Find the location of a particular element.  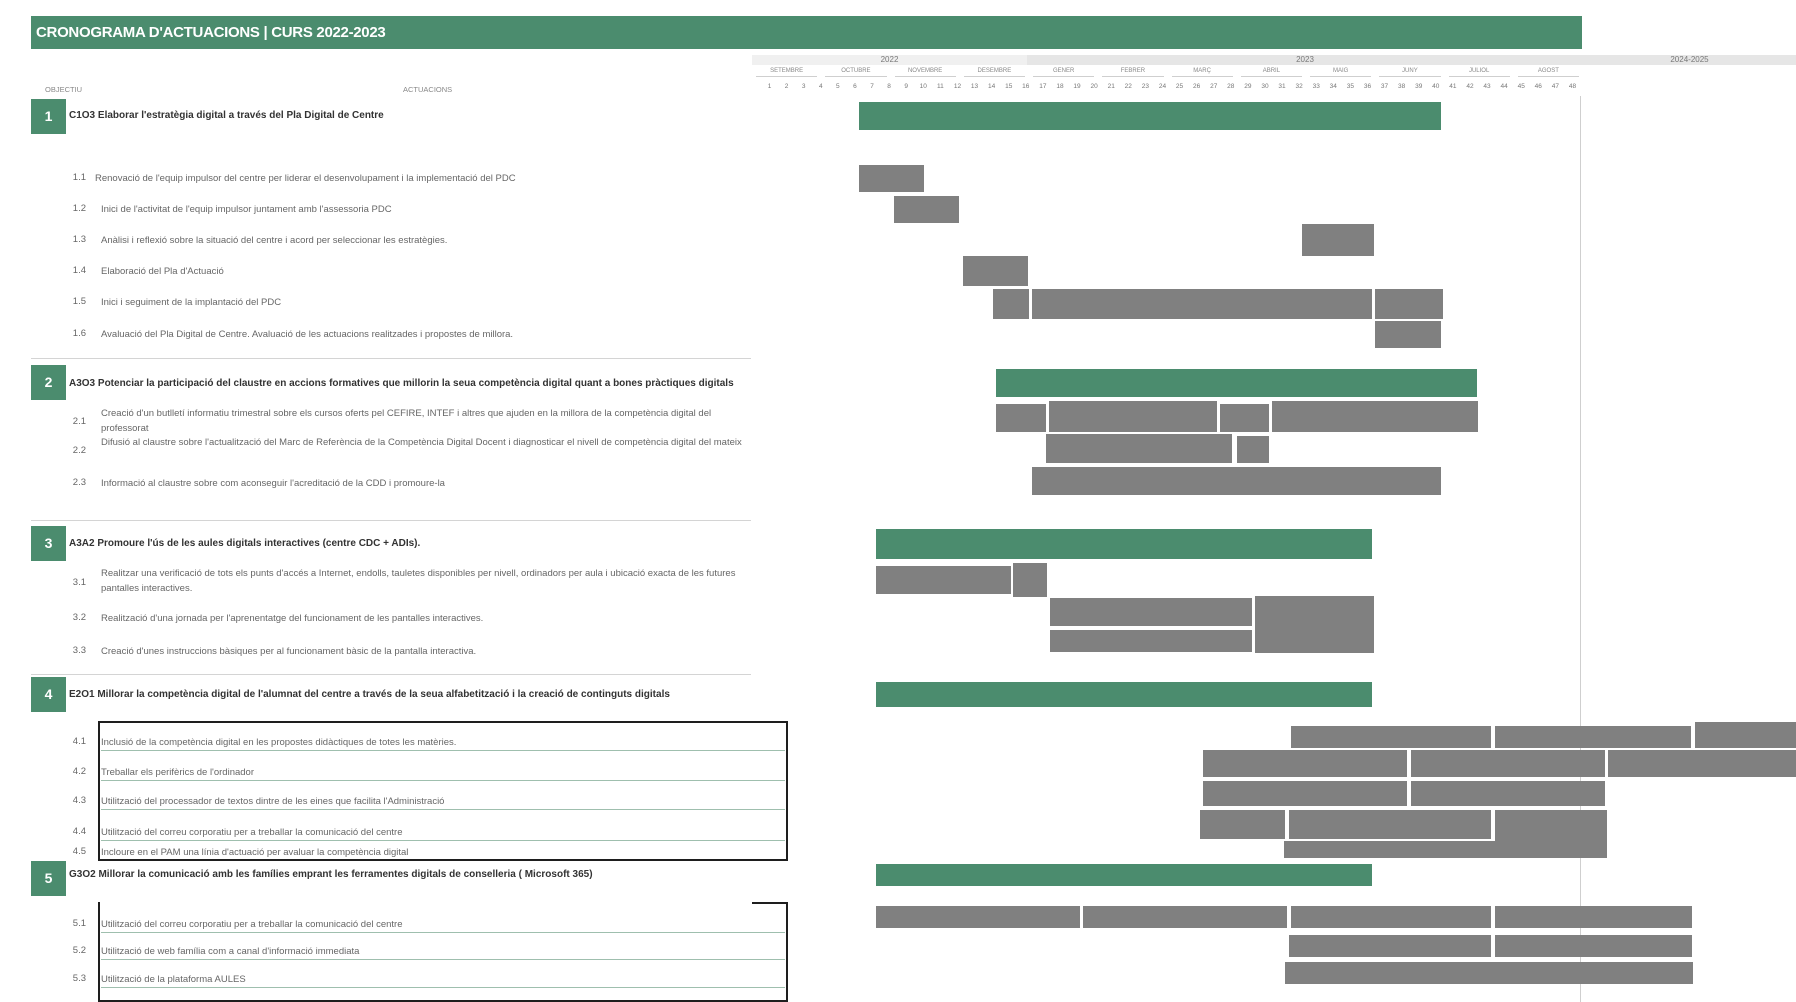

objective-2-gantt-bar is located at coordinates (1236, 383).